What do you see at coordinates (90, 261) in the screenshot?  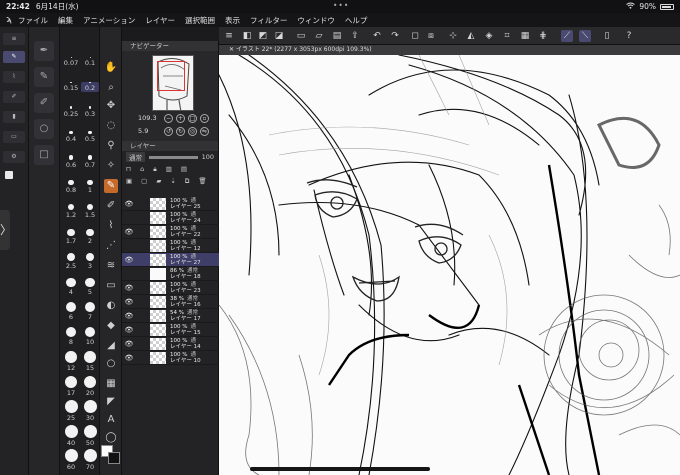 I see `brush-size-item: 3` at bounding box center [90, 261].